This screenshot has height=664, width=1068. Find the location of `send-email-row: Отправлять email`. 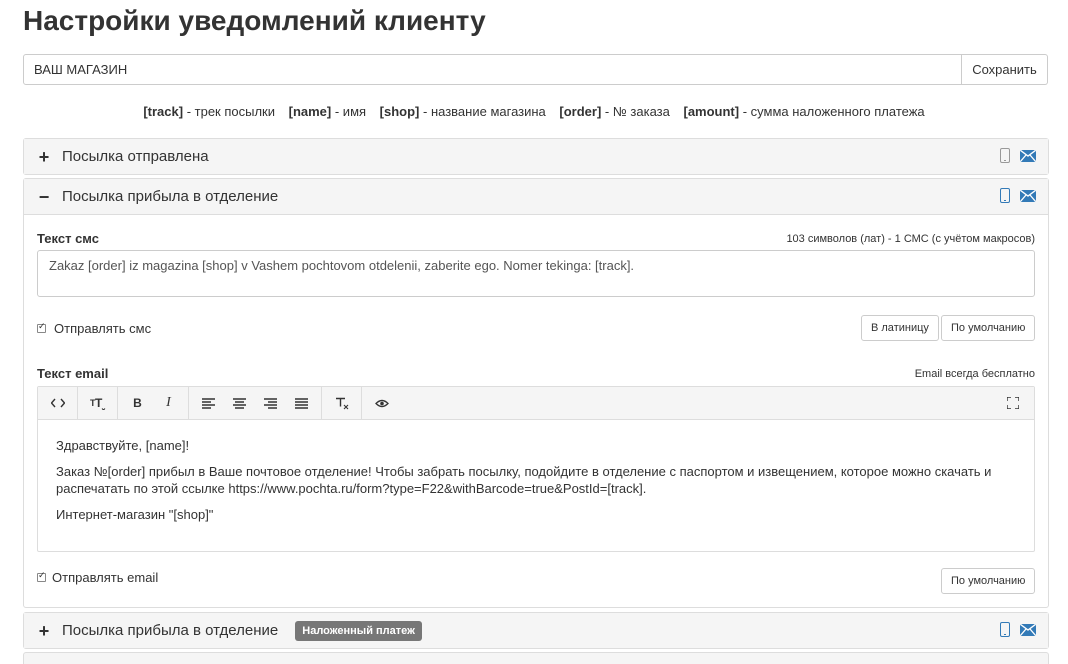

send-email-row: Отправлять email is located at coordinates (97, 577).